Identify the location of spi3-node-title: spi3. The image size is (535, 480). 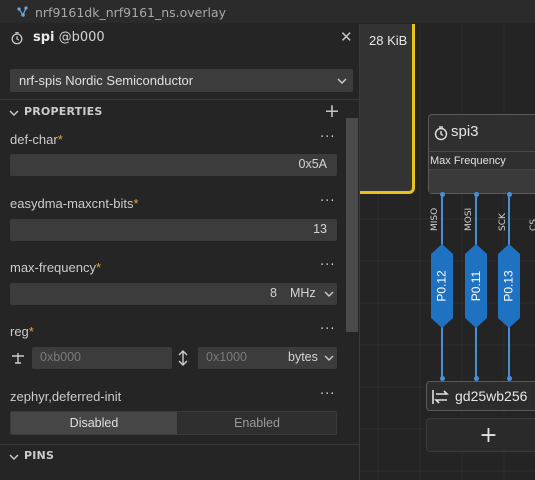
(465, 131).